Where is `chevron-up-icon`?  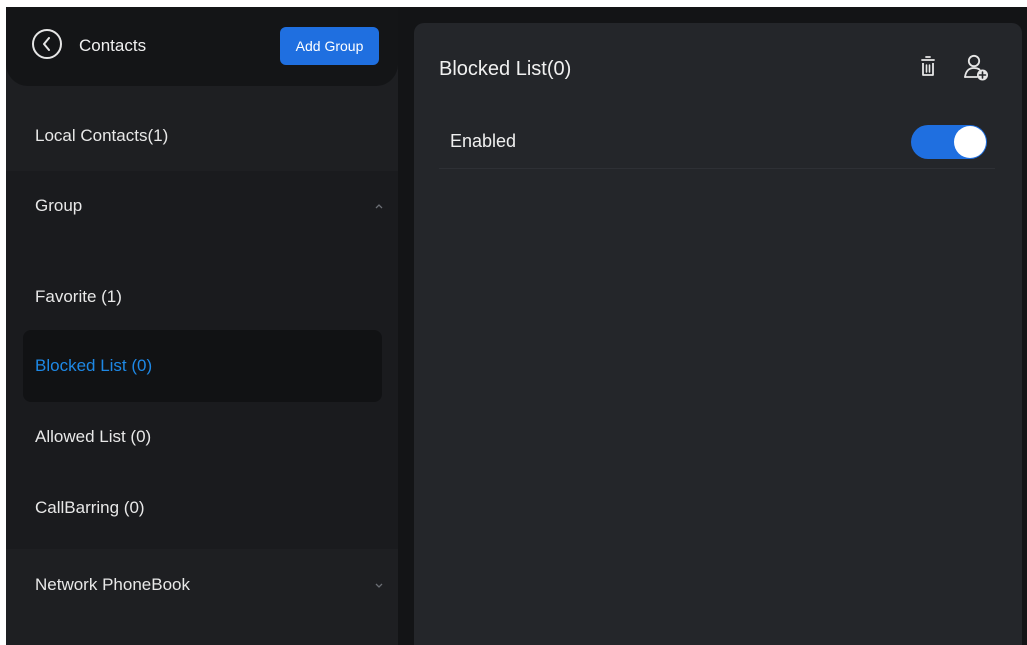 chevron-up-icon is located at coordinates (379, 206).